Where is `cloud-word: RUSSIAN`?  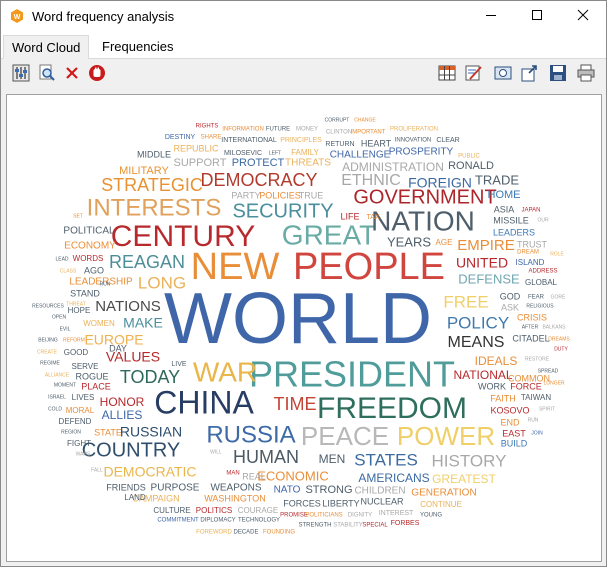 cloud-word: RUSSIAN is located at coordinates (151, 432).